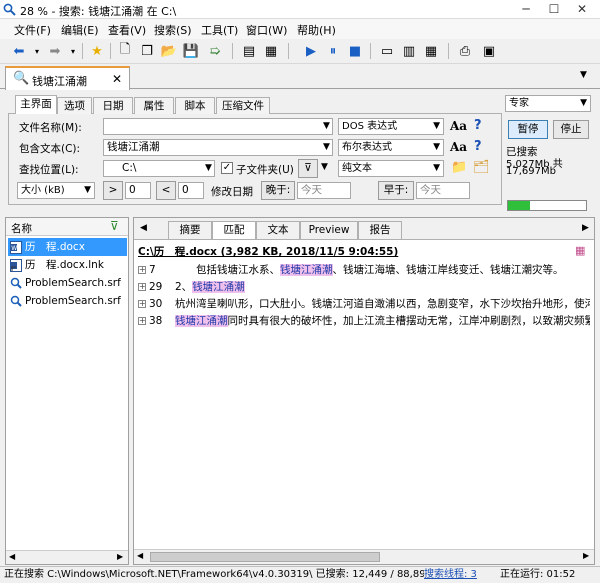 The width and height of the screenshot is (600, 583). Describe the element at coordinates (380, 230) in the screenshot. I see `tab-report: 报告` at that location.